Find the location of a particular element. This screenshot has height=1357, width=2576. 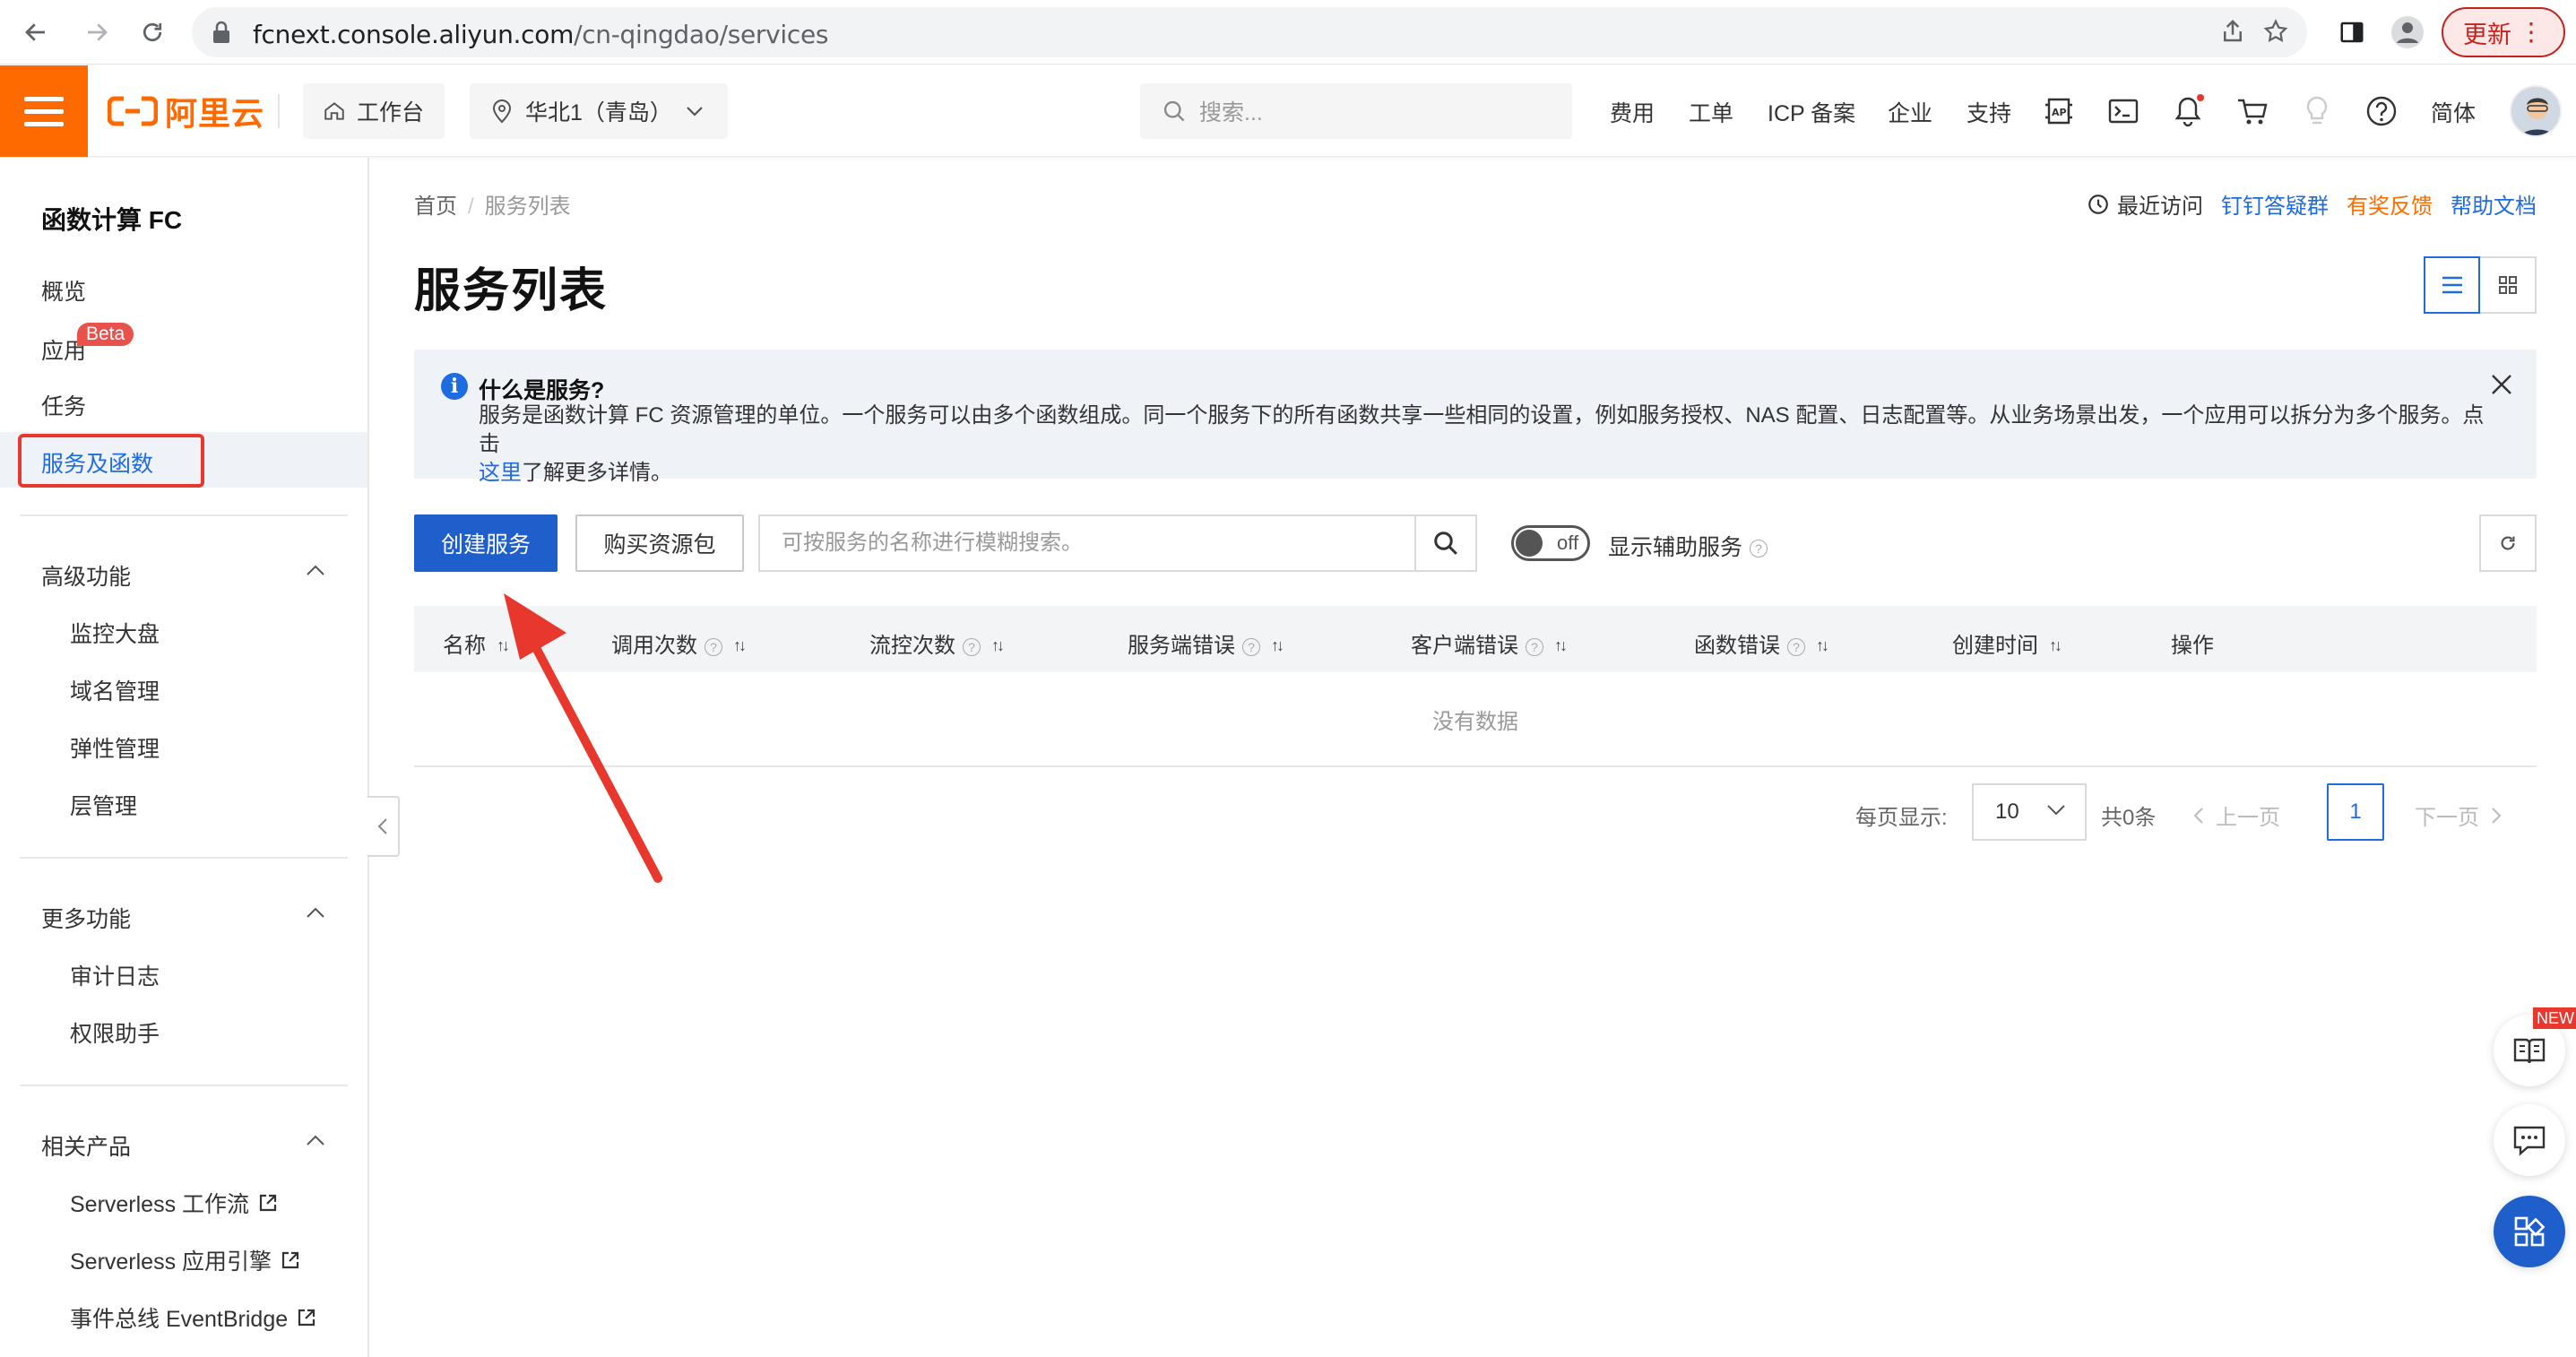

show-aux-services-toggle: off is located at coordinates (1550, 543).